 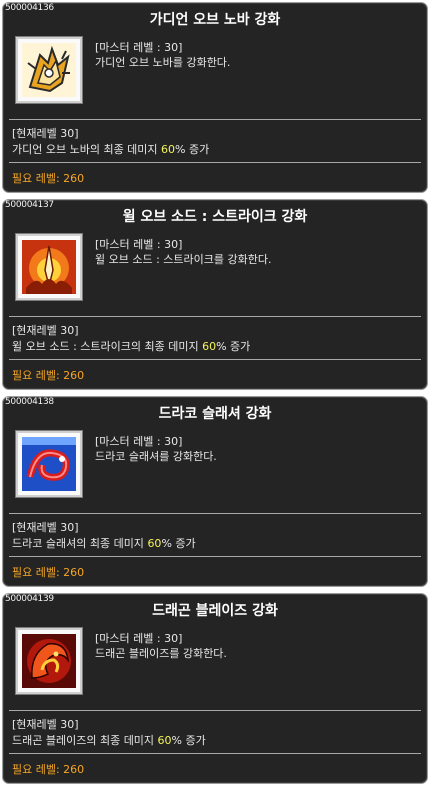 What do you see at coordinates (215, 20) in the screenshot?
I see `skill-name: 가디언 오브 노바 강화` at bounding box center [215, 20].